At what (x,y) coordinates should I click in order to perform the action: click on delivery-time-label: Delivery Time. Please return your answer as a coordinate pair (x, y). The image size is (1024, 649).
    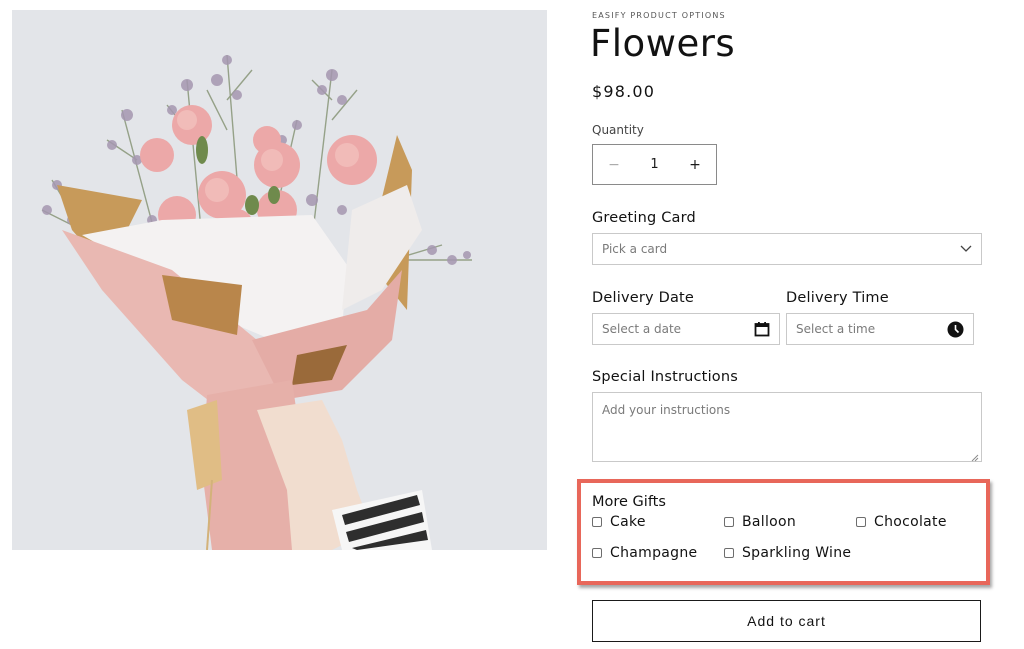
    Looking at the image, I should click on (837, 298).